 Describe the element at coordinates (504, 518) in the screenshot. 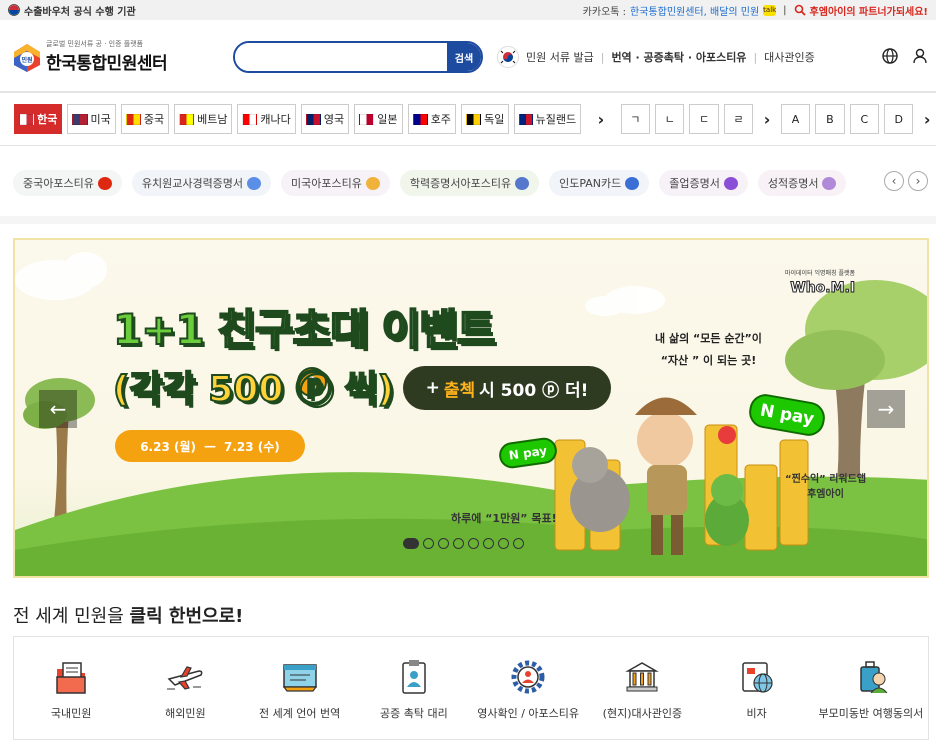

I see `banner-goal: 하루에 “1만원” 목표!` at that location.